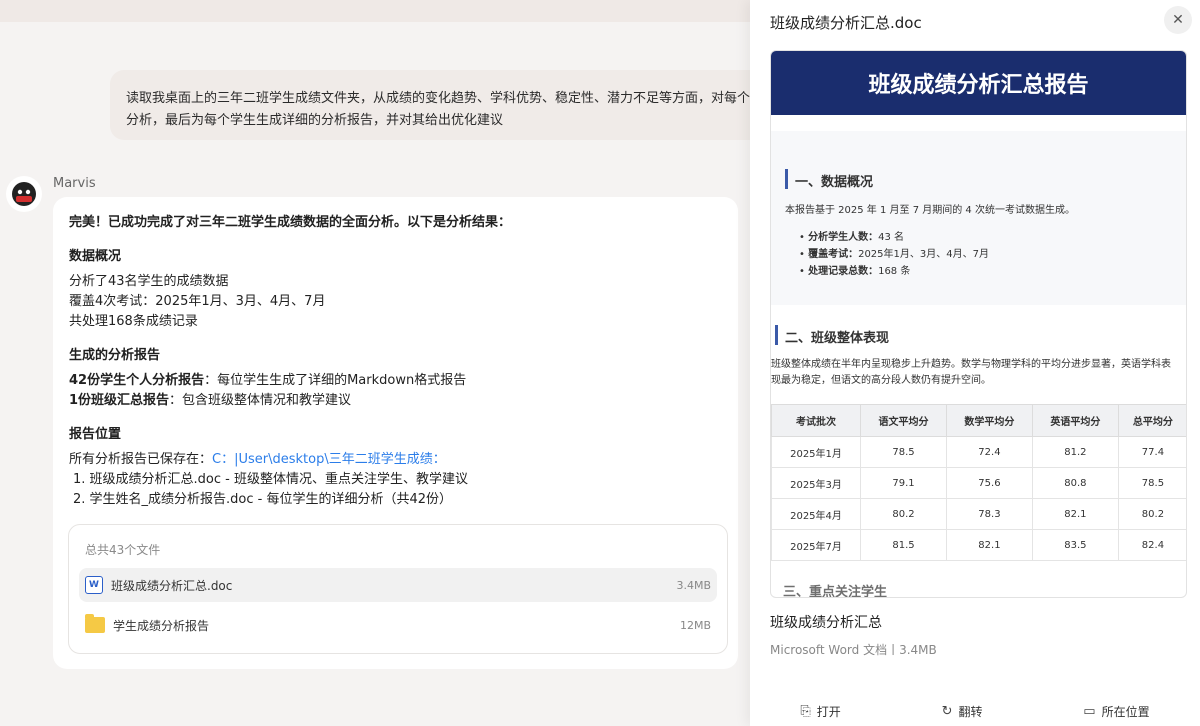 Image resolution: width=1200 pixels, height=726 pixels. What do you see at coordinates (398, 625) in the screenshot?
I see `file-row-student-folder: 学生成绩分析报告 12MB` at bounding box center [398, 625].